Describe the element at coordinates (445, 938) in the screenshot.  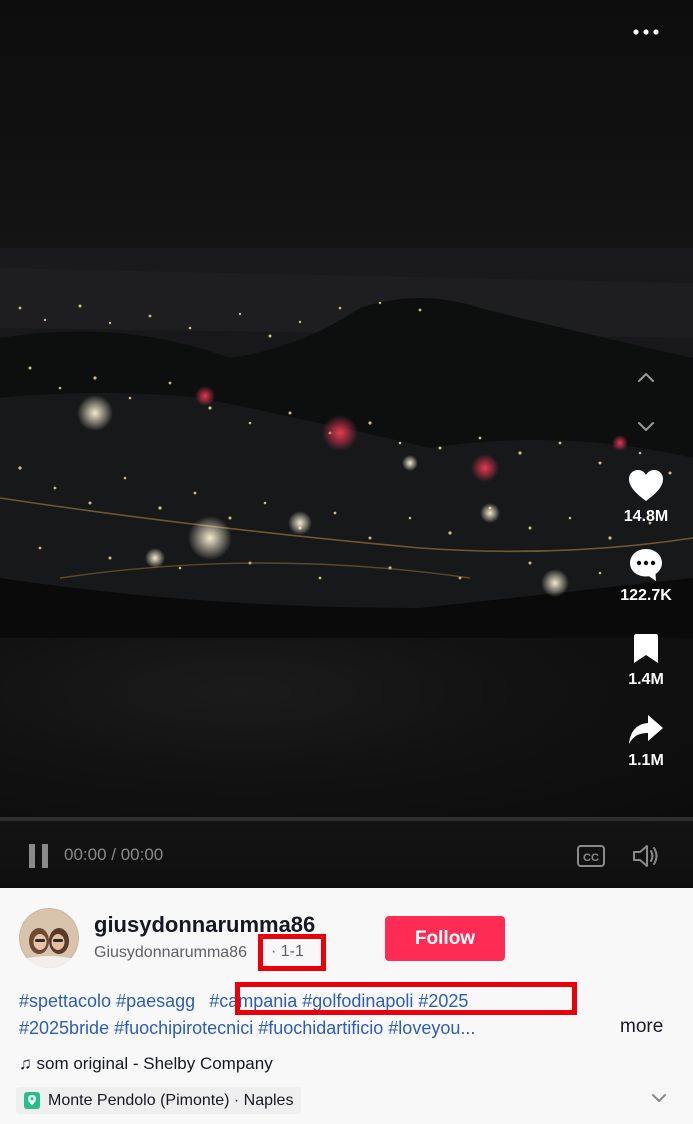
I see `follow-button: Follow` at that location.